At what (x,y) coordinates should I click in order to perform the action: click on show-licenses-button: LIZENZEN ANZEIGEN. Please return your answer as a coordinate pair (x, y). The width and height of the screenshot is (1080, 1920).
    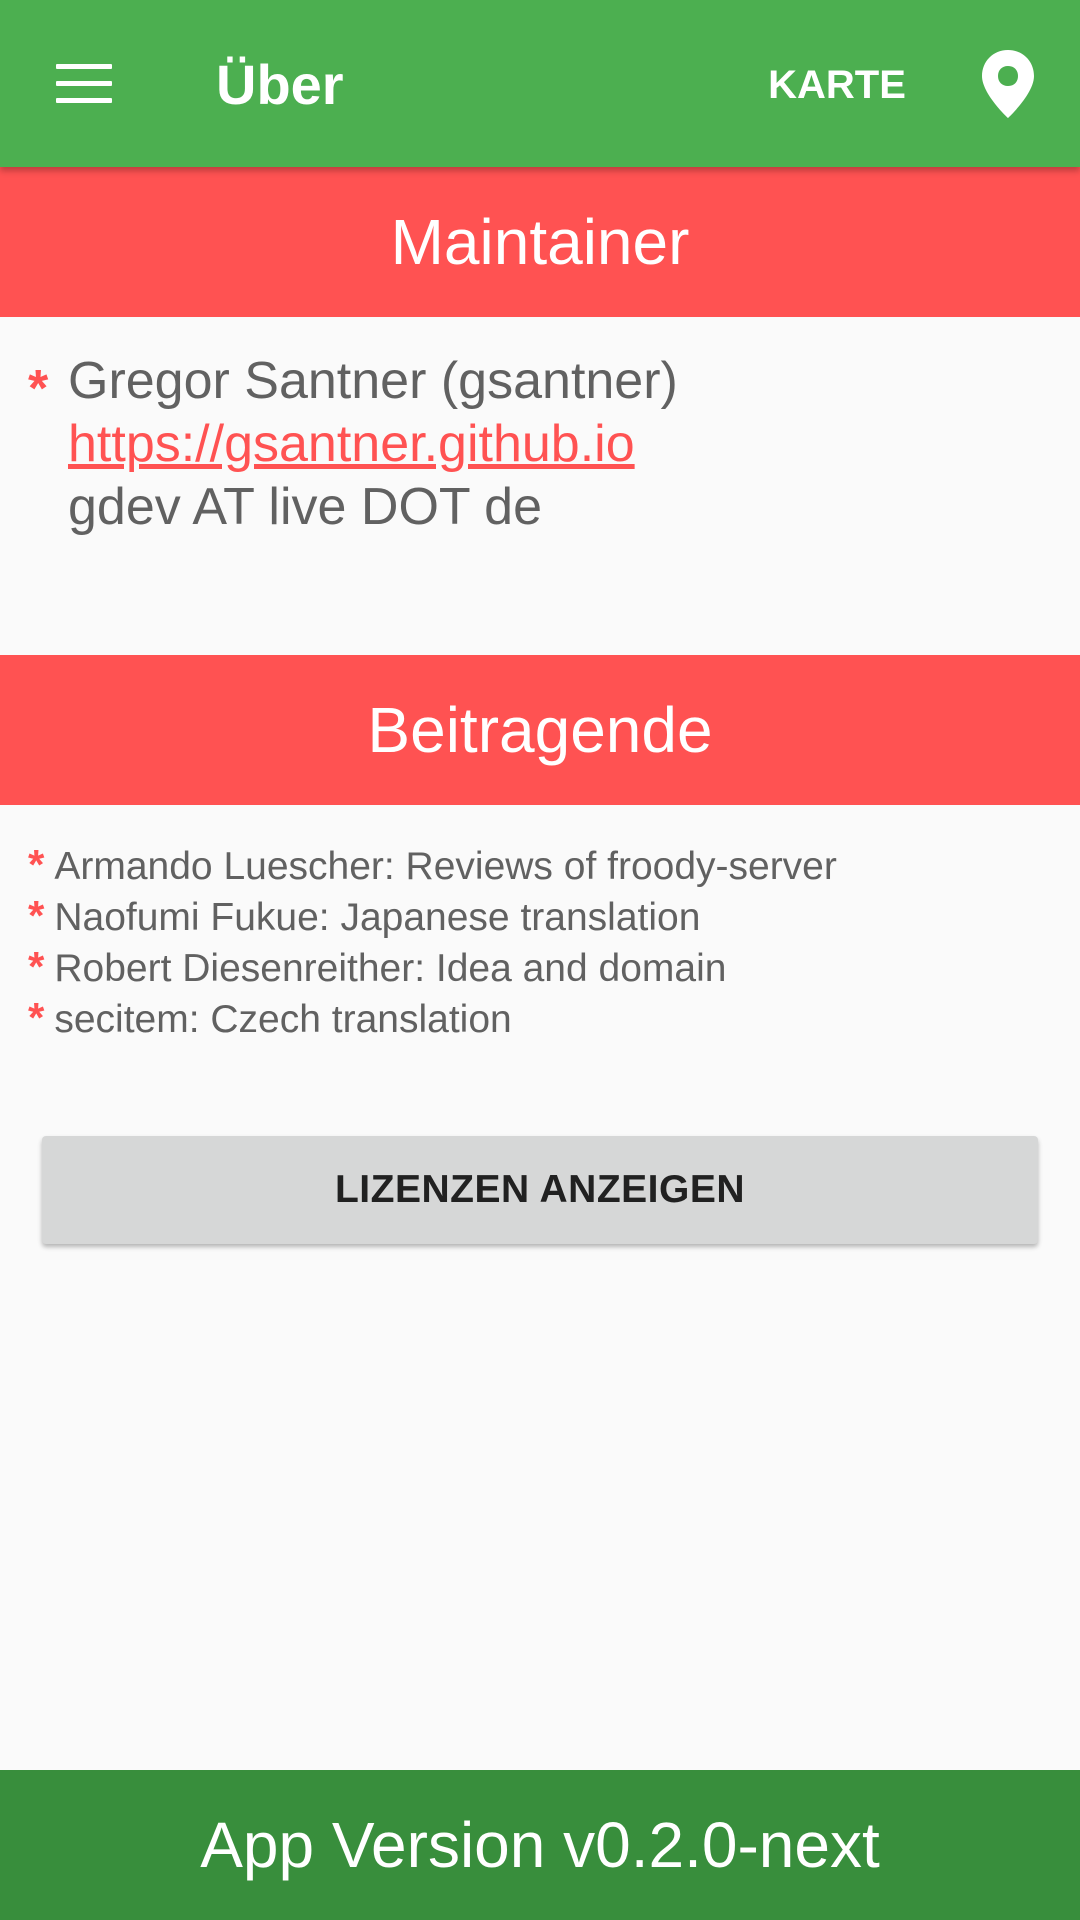
    Looking at the image, I should click on (540, 1190).